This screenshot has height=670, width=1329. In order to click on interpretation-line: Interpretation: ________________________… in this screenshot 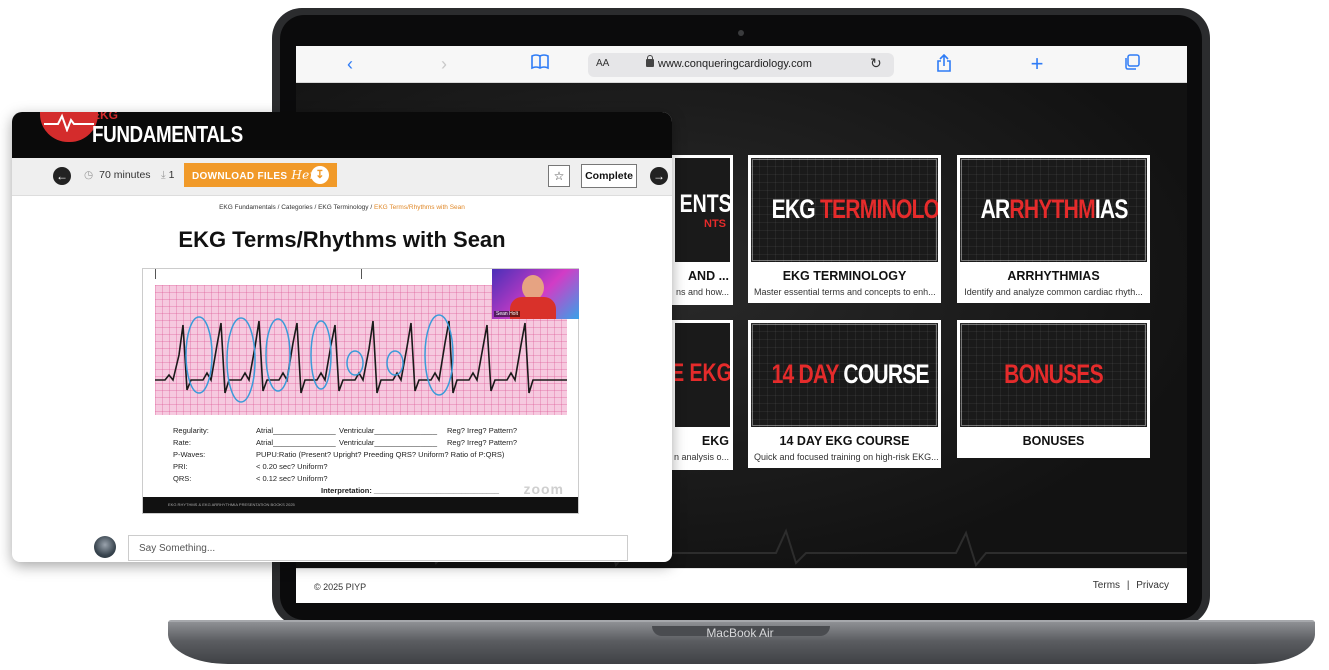, I will do `click(410, 490)`.